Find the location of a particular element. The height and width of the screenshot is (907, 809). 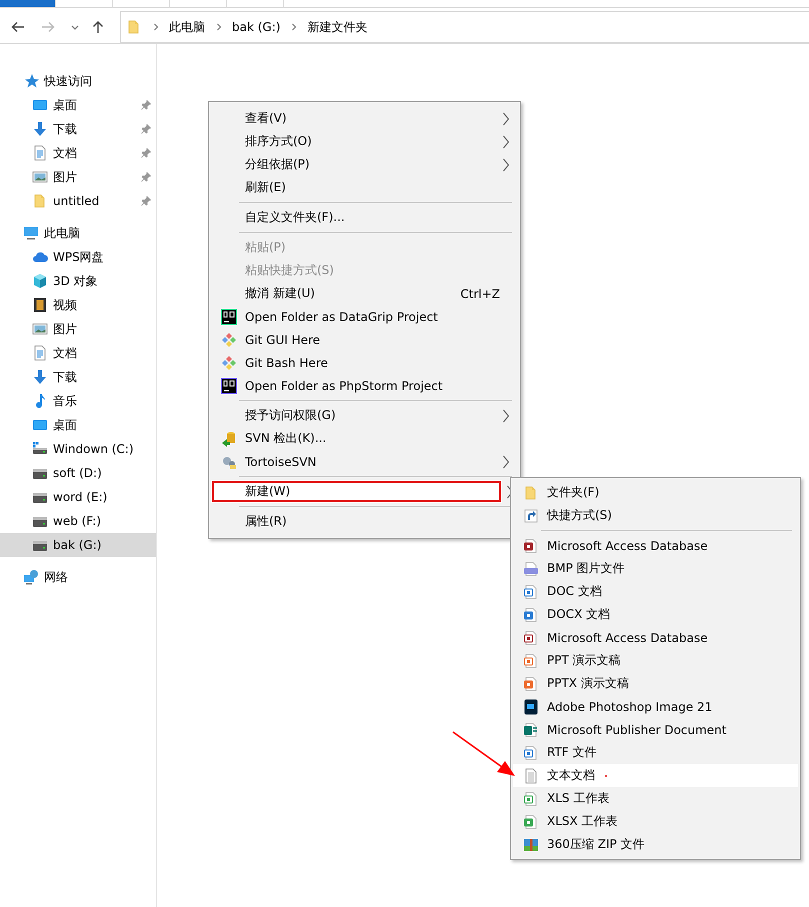

sidebar-item: soft (D:) is located at coordinates (78, 473).